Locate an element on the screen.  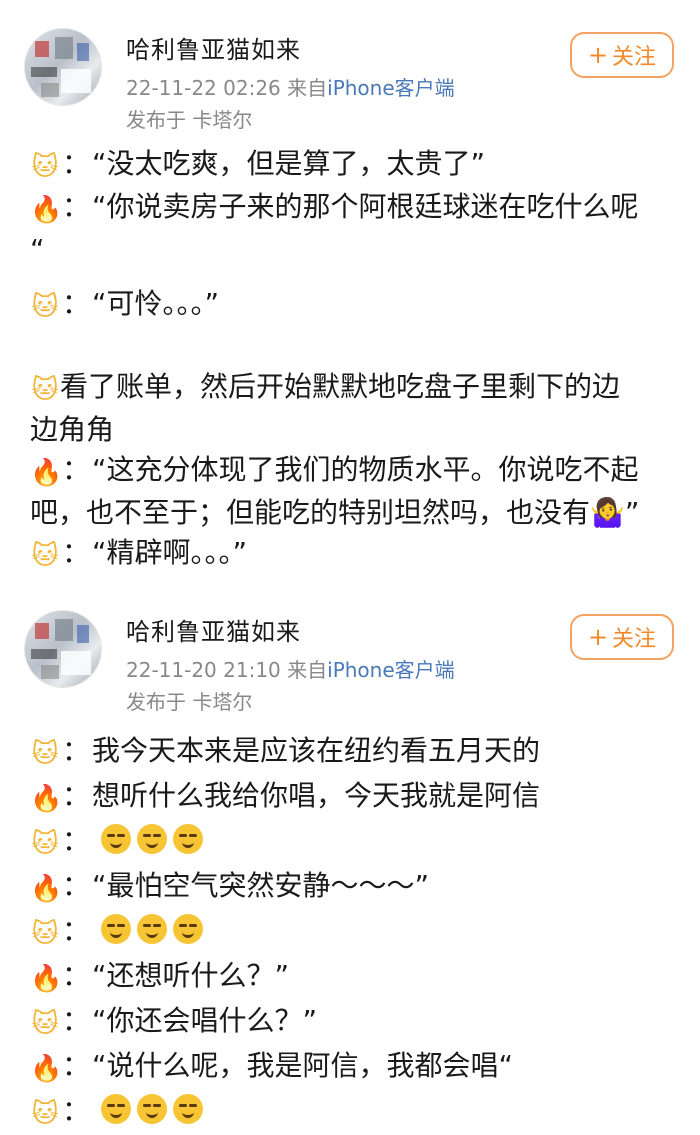
chat-line: 🐱 ：“没太吃爽，但是算了，太贵了” is located at coordinates (353, 165).